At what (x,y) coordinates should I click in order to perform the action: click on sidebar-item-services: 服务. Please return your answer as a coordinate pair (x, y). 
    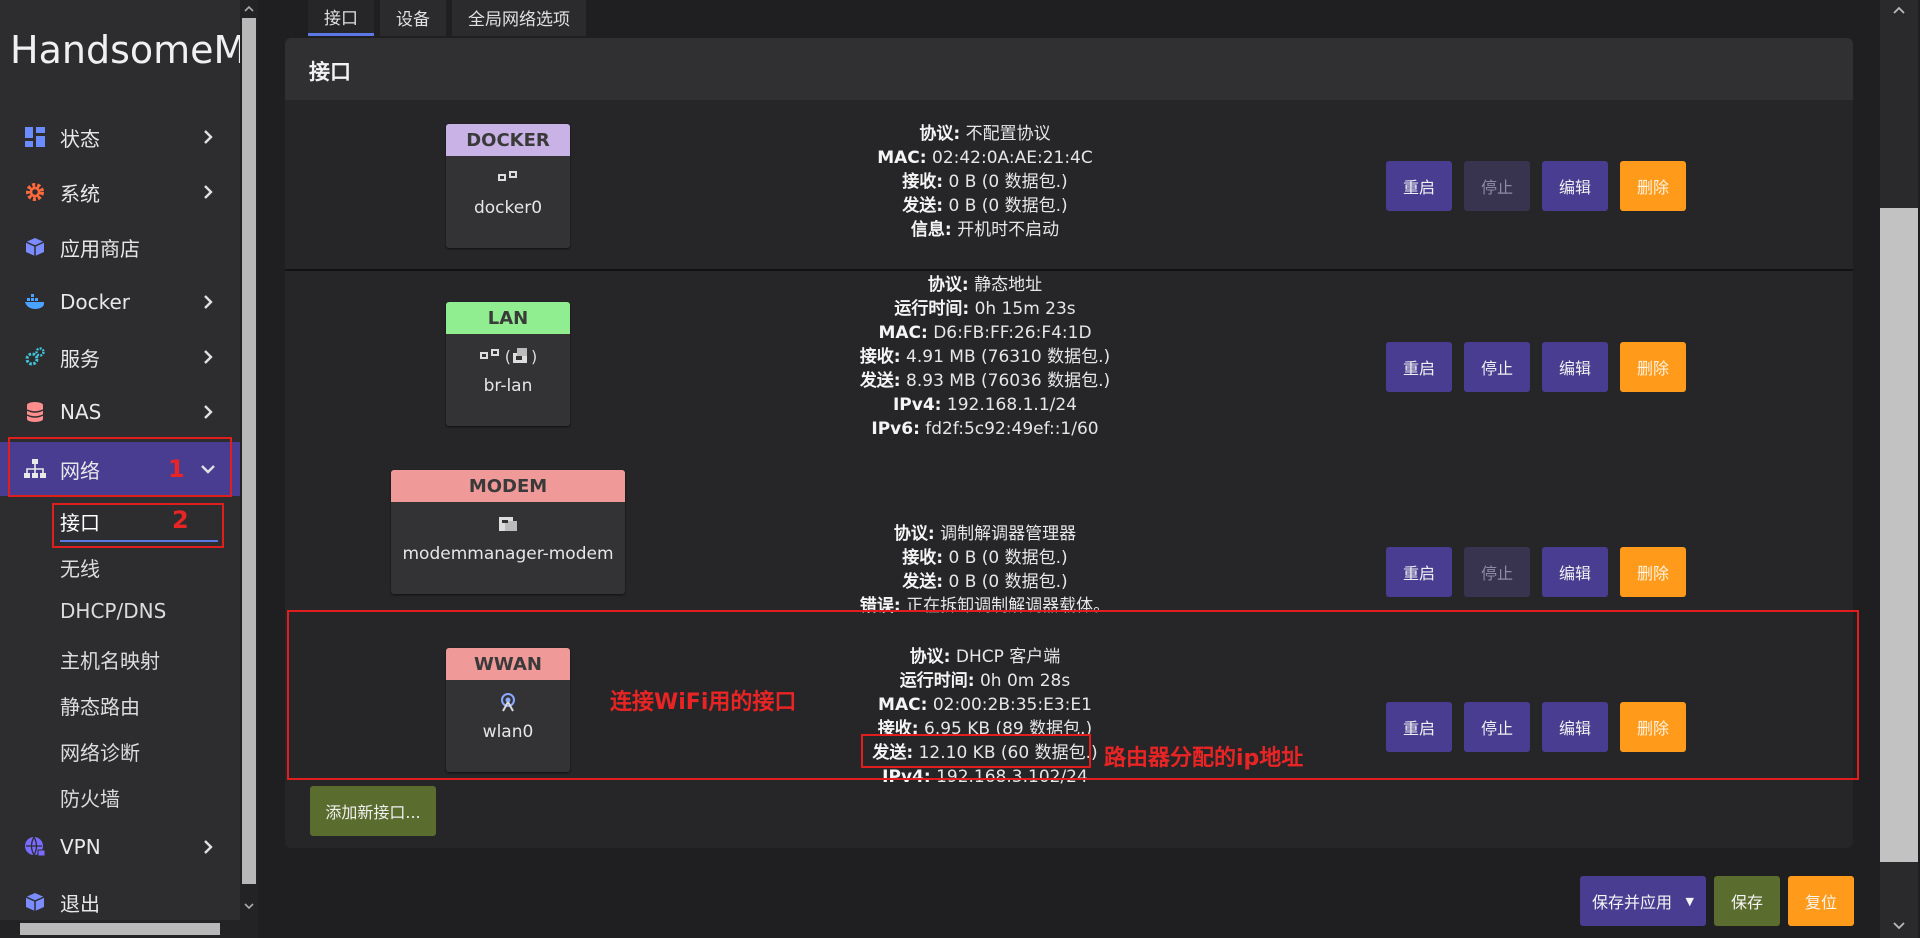
    Looking at the image, I should click on (120, 357).